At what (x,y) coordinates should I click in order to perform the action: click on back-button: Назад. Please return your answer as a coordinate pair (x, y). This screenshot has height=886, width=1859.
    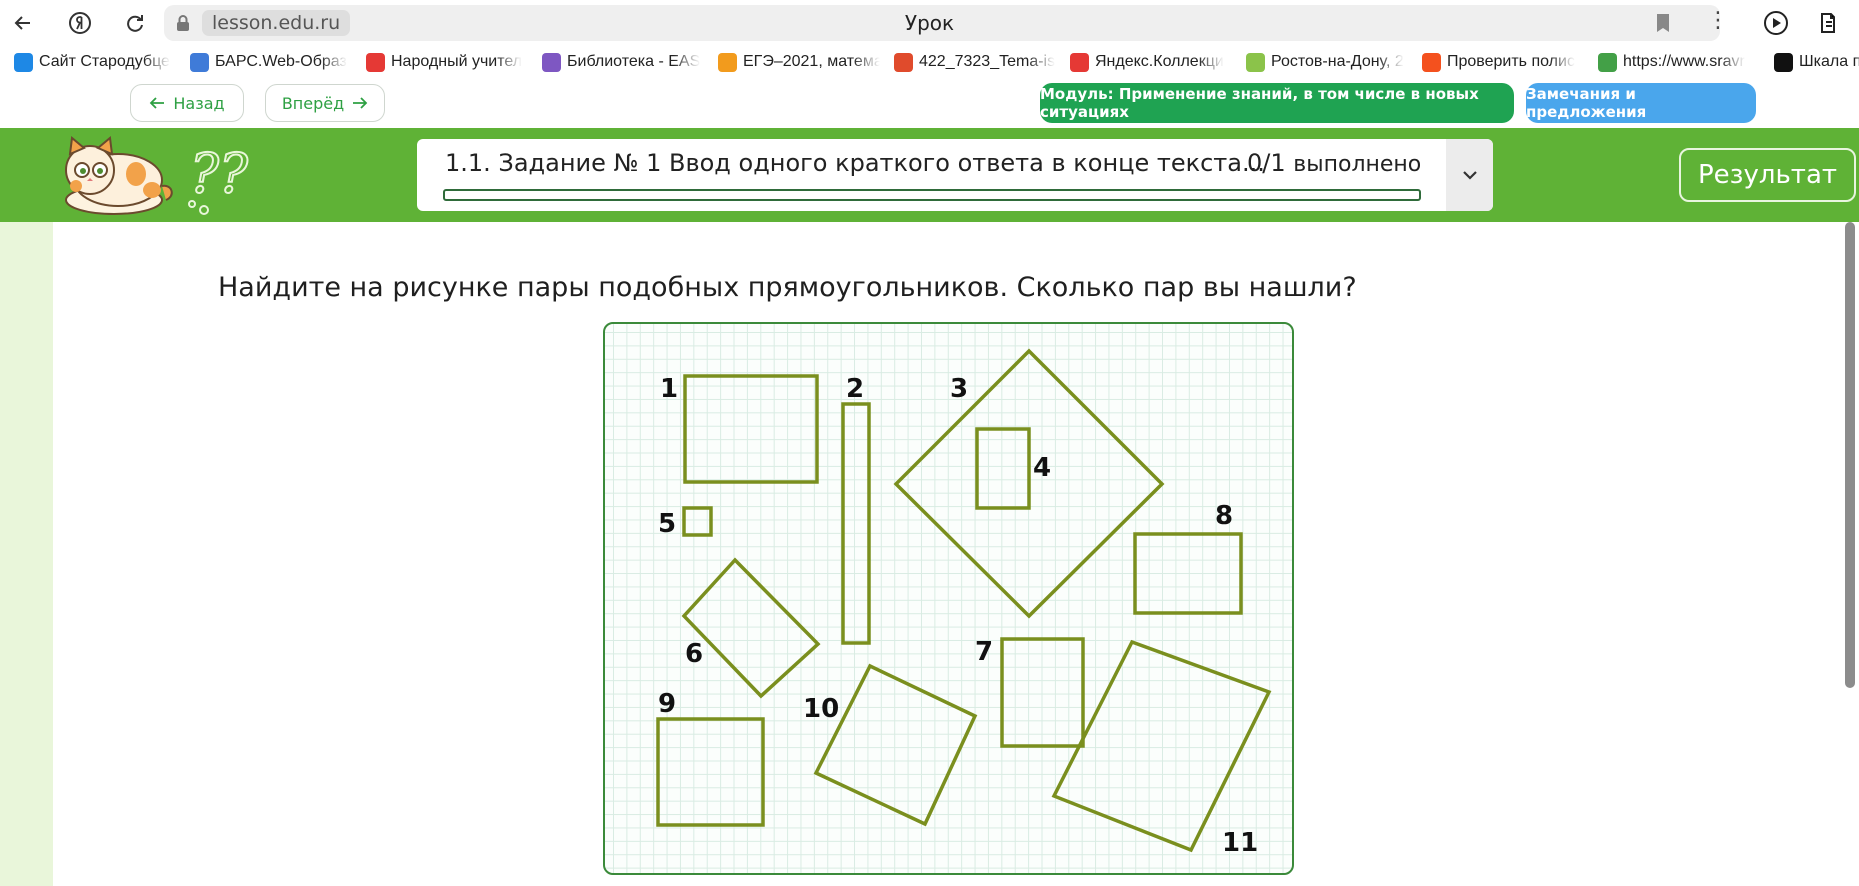
    Looking at the image, I should click on (187, 103).